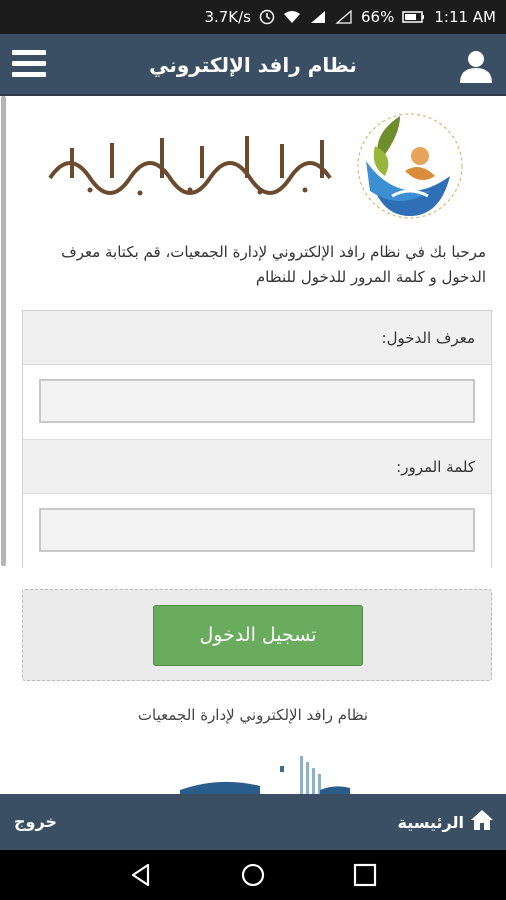  What do you see at coordinates (141, 875) in the screenshot?
I see `back-icon` at bounding box center [141, 875].